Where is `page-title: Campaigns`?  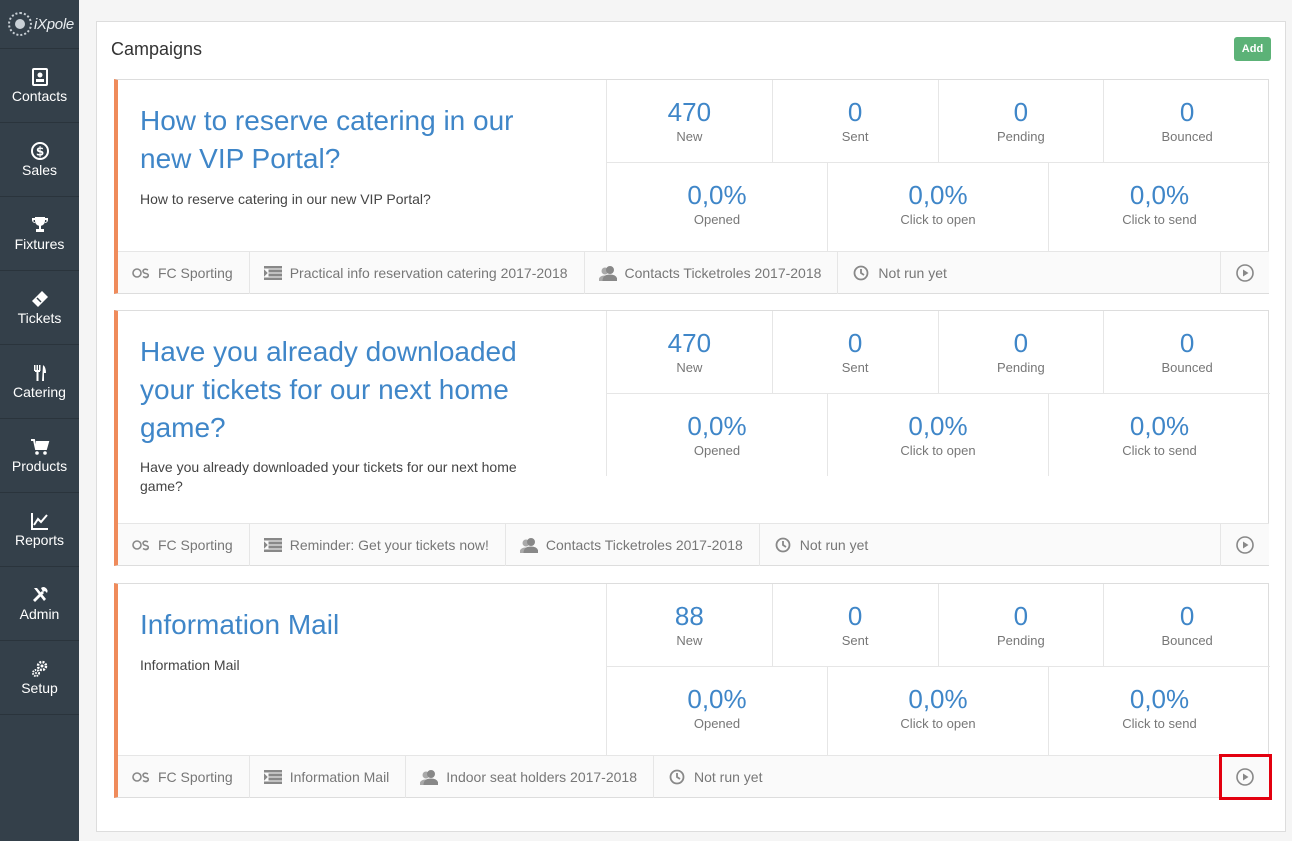 page-title: Campaigns is located at coordinates (157, 49).